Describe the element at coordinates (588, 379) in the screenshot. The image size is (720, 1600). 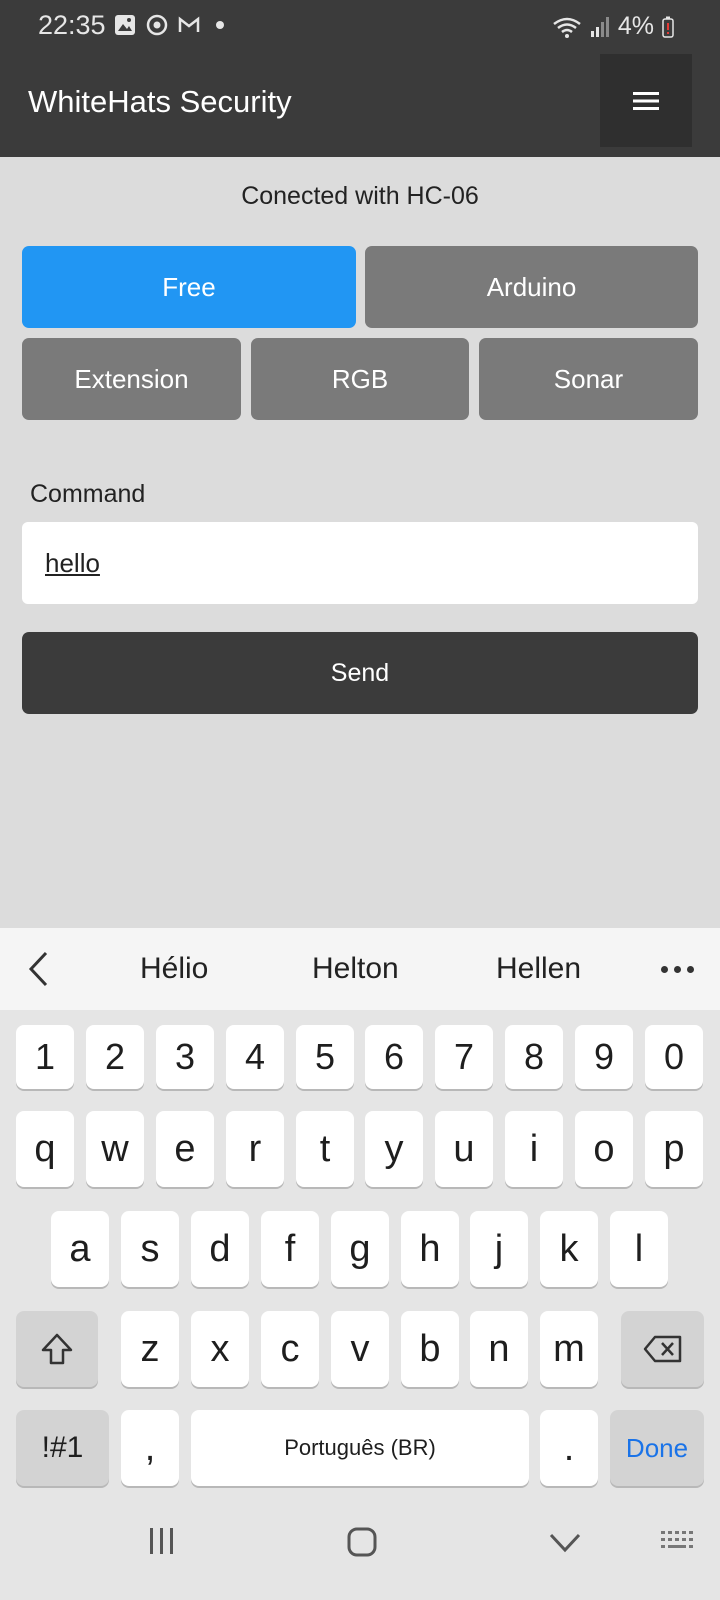
I see `mode-sonar-button: Sonar` at that location.